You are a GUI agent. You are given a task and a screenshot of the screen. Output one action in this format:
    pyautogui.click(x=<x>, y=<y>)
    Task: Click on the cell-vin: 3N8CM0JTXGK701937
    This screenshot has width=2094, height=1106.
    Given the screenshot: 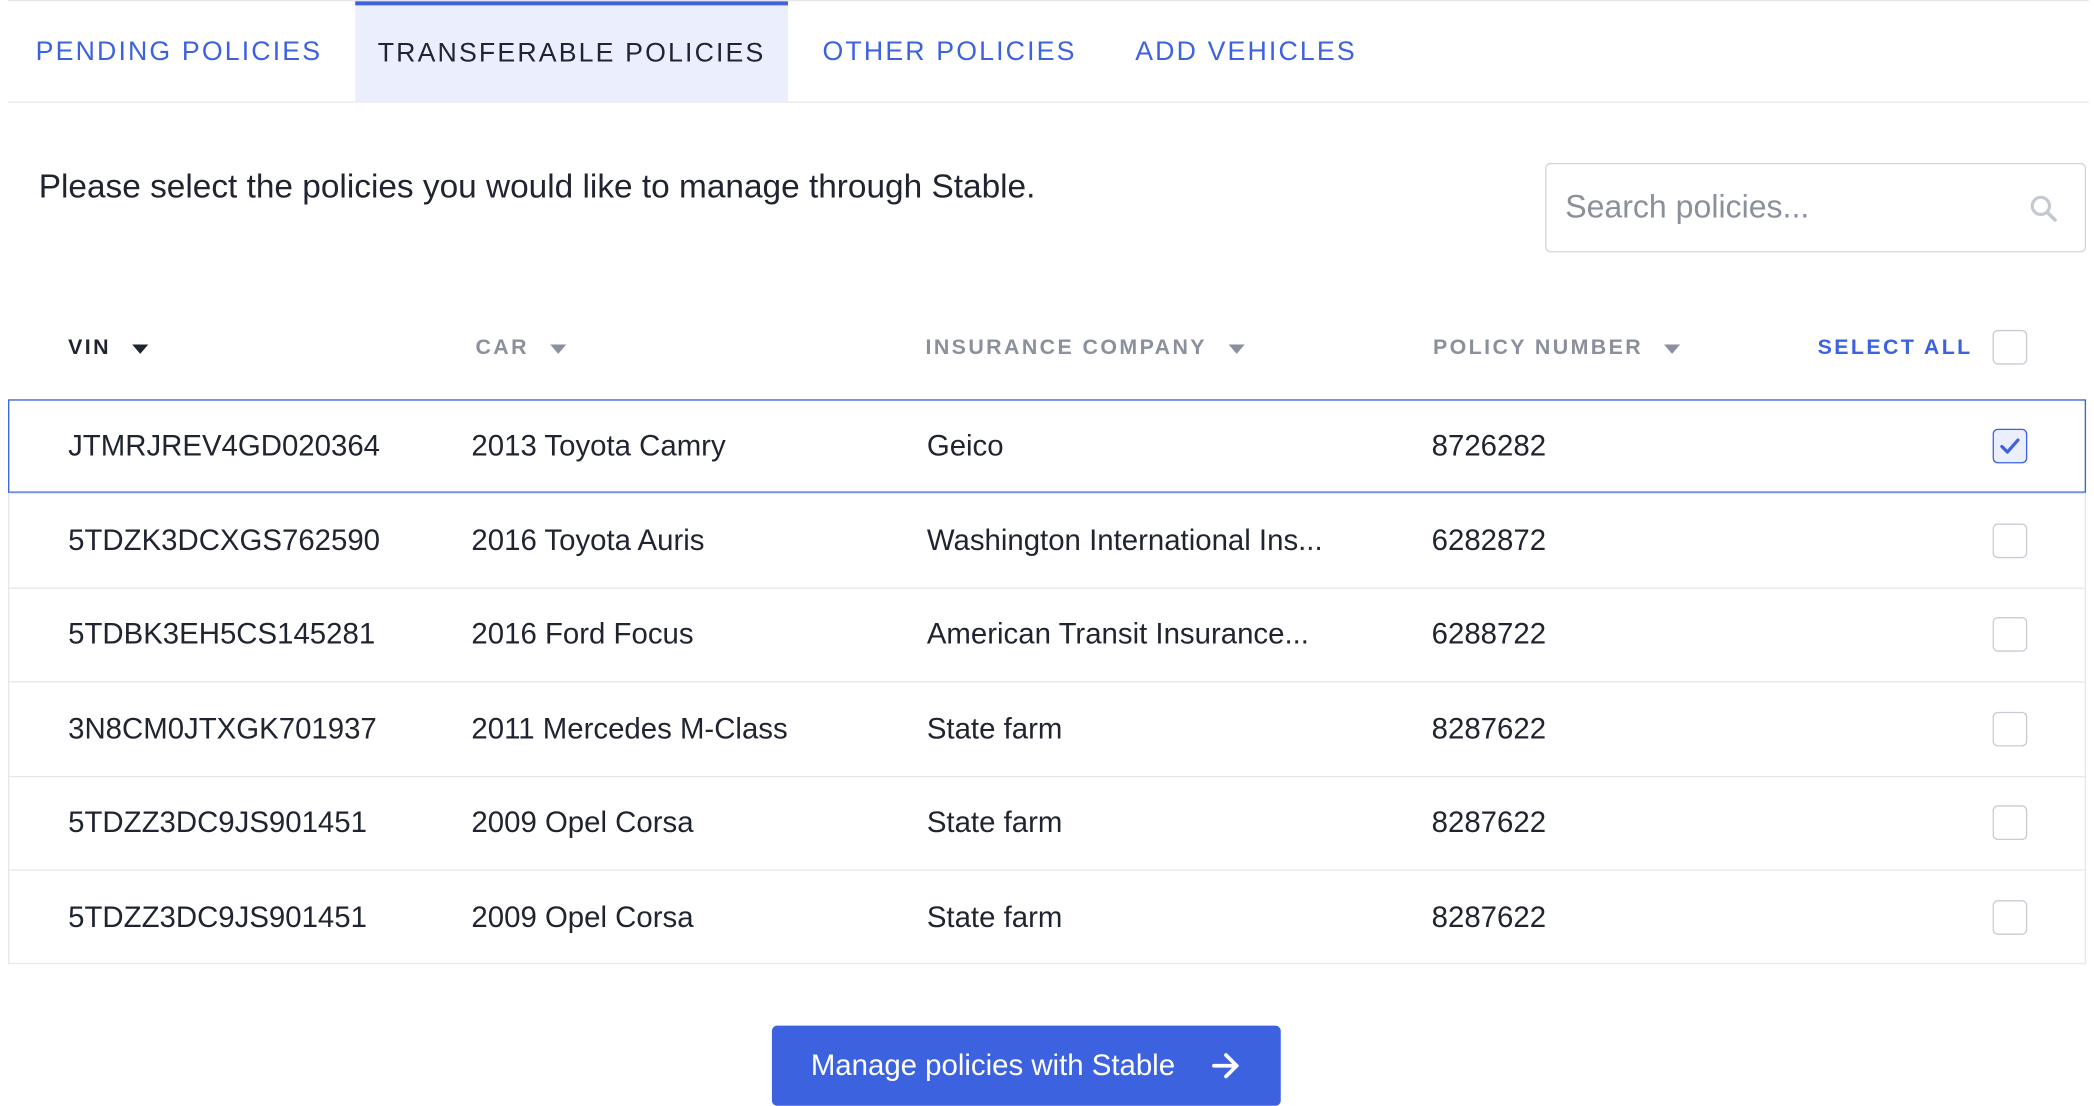 What is the action you would take?
    pyautogui.click(x=222, y=728)
    